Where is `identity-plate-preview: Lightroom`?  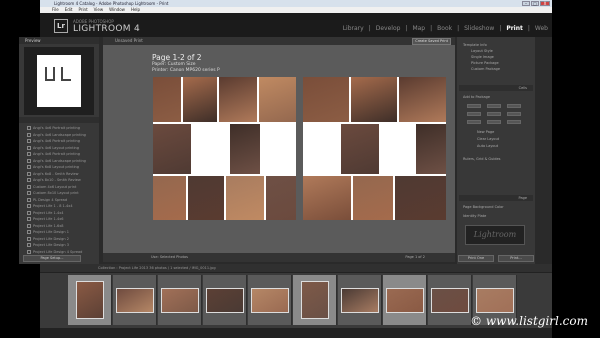 identity-plate-preview: Lightroom is located at coordinates (495, 235).